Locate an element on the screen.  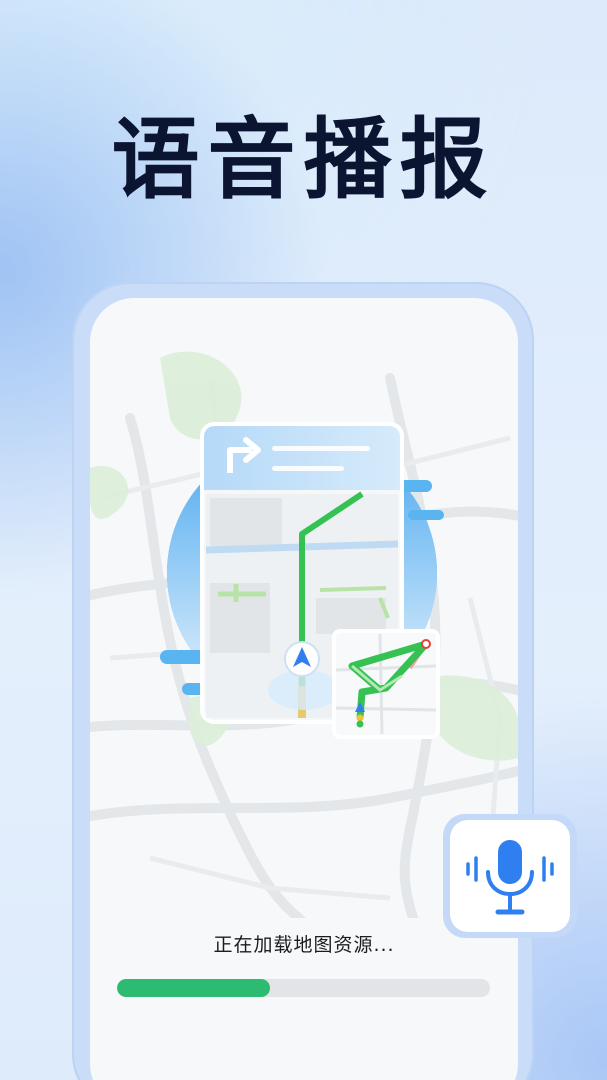
voice-broadcast-button is located at coordinates (510, 876).